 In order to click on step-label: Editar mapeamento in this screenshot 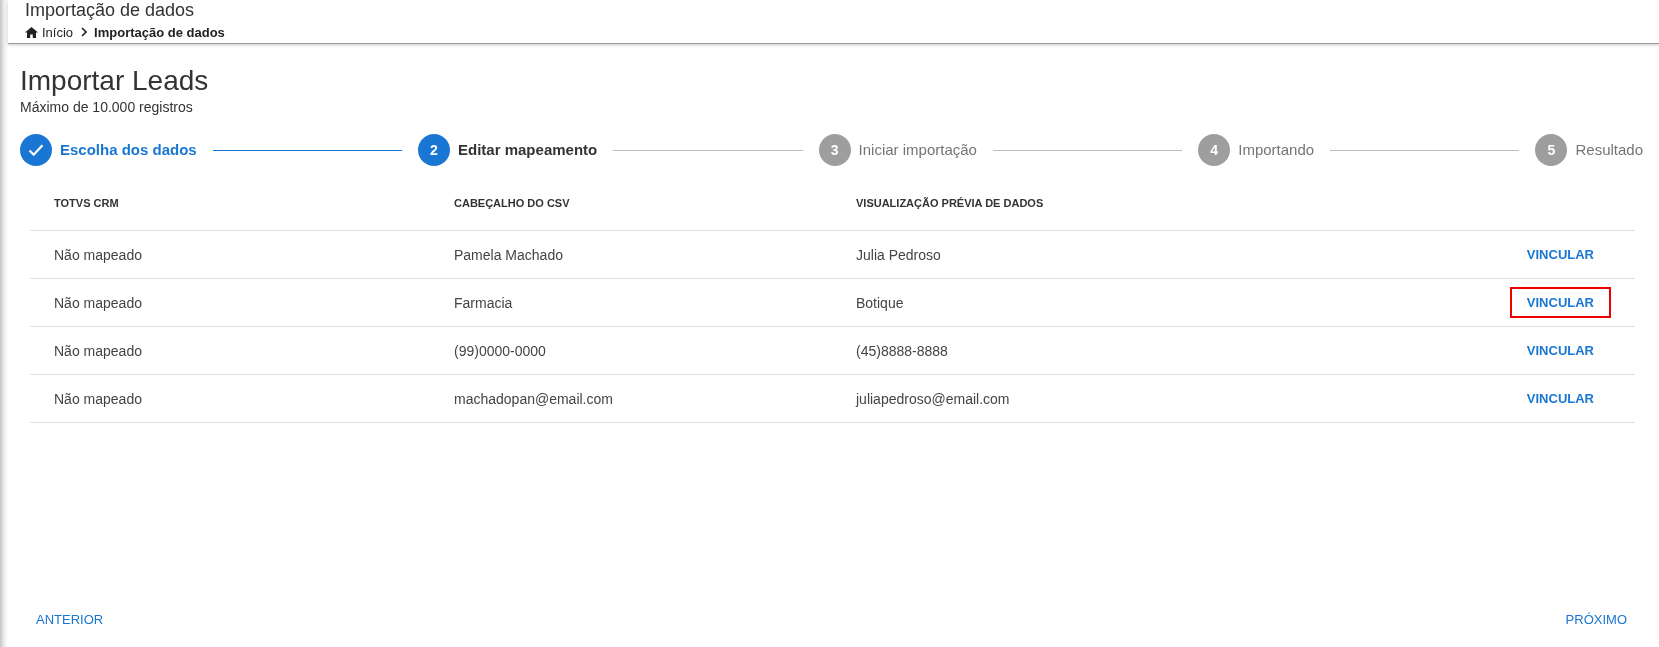, I will do `click(528, 150)`.